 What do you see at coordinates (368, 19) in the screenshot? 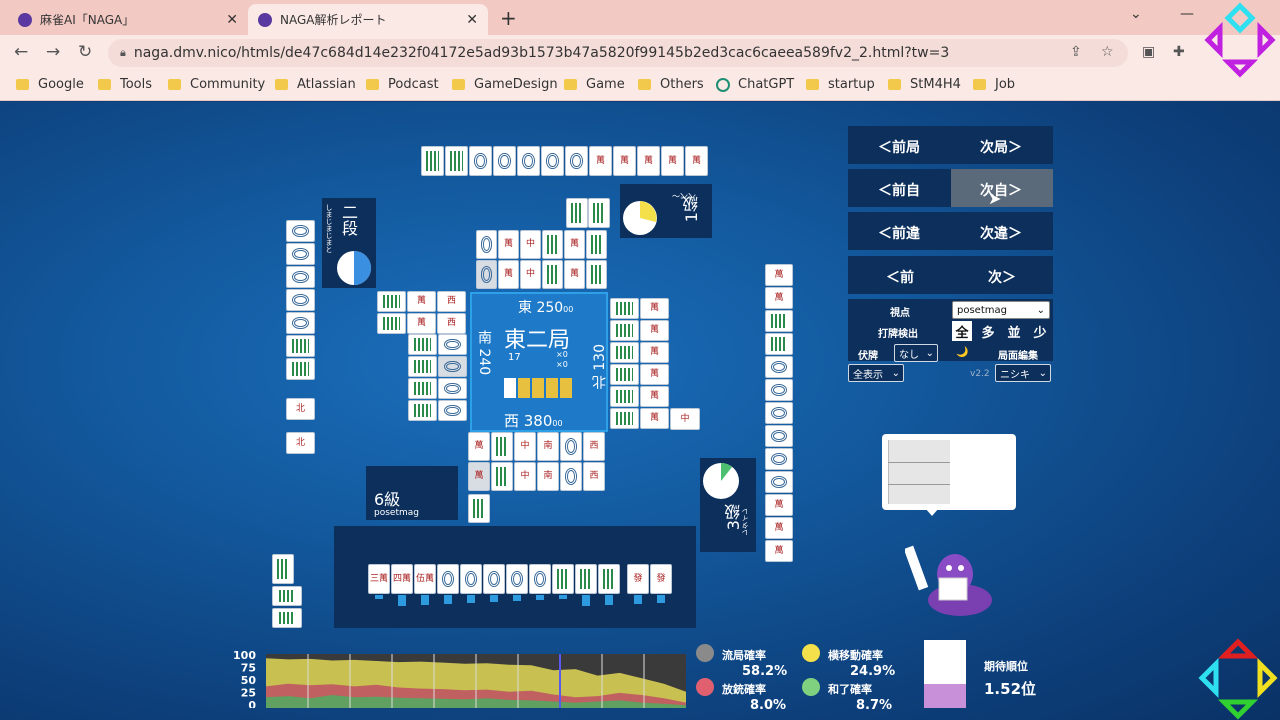
I see `tab-naga-report: NAGA解析レポート ✕` at bounding box center [368, 19].